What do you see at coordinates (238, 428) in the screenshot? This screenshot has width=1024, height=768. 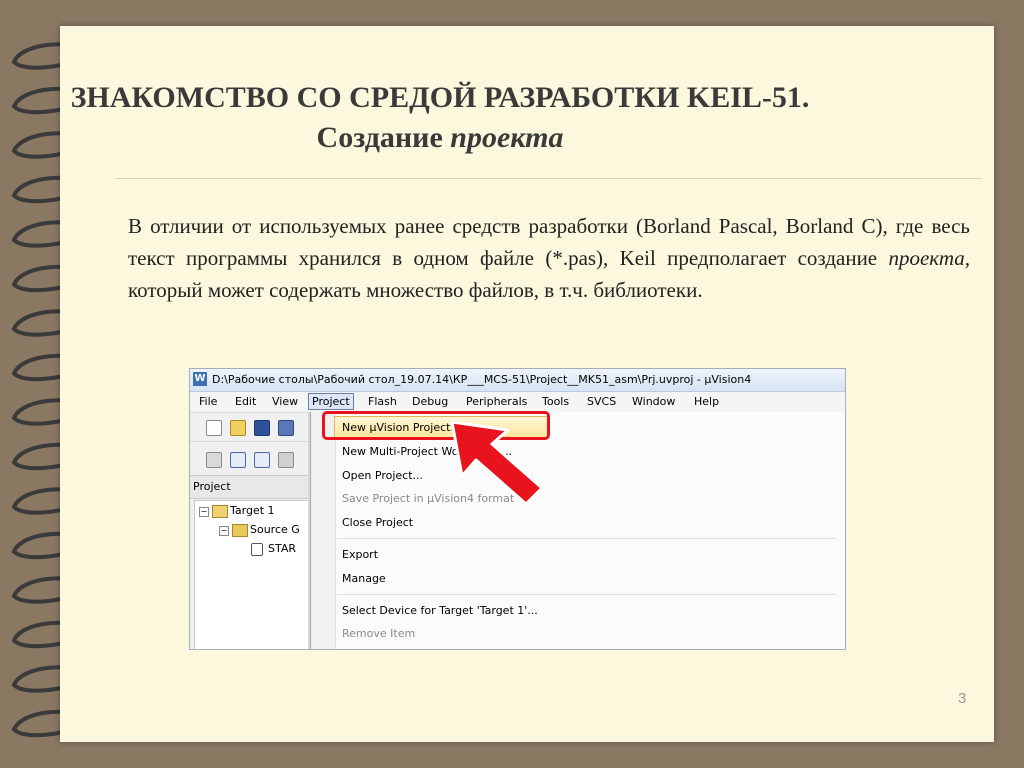 I see `open-folder-icon` at bounding box center [238, 428].